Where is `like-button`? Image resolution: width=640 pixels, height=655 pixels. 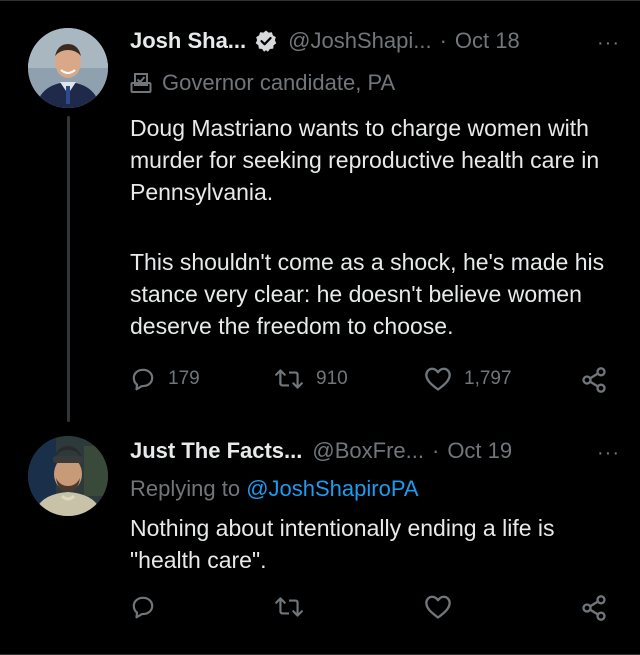
like-button is located at coordinates (438, 607).